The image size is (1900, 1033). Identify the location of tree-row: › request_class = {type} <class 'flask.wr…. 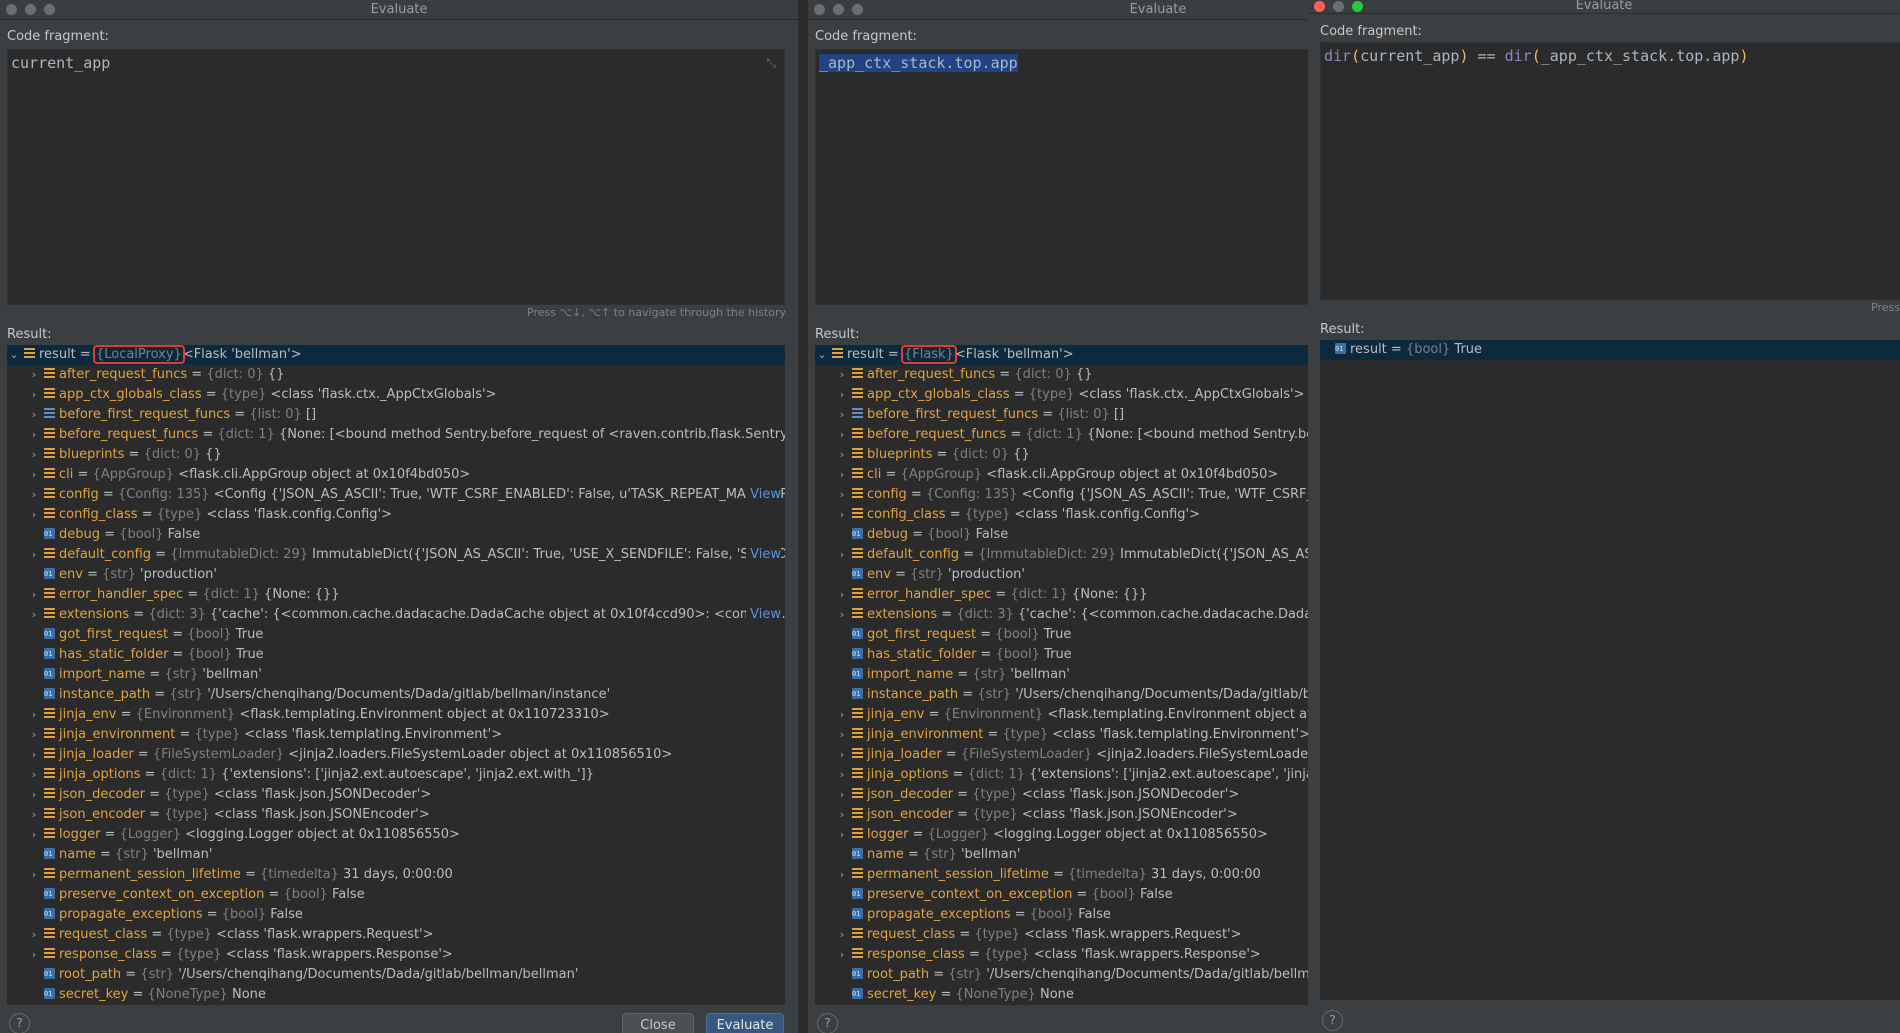
(396, 935).